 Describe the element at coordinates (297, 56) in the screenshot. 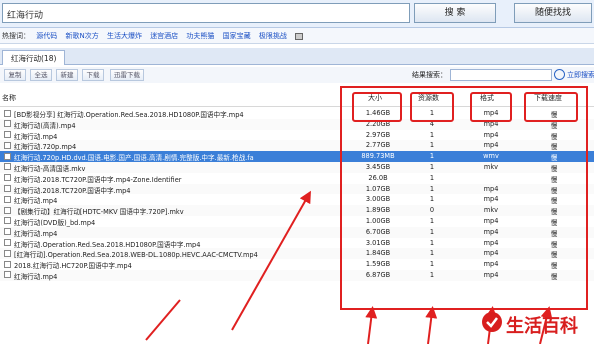

I see `tab-strip: 红海行动(18)` at that location.